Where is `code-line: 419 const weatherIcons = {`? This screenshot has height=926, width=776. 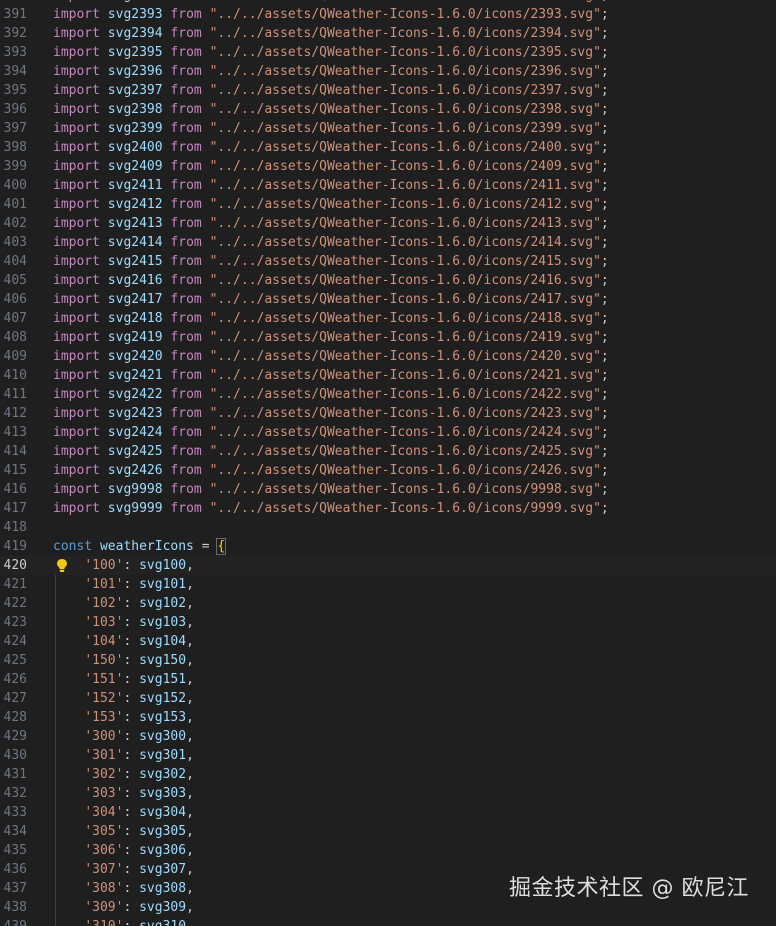 code-line: 419 const weatherIcons = { is located at coordinates (388, 546).